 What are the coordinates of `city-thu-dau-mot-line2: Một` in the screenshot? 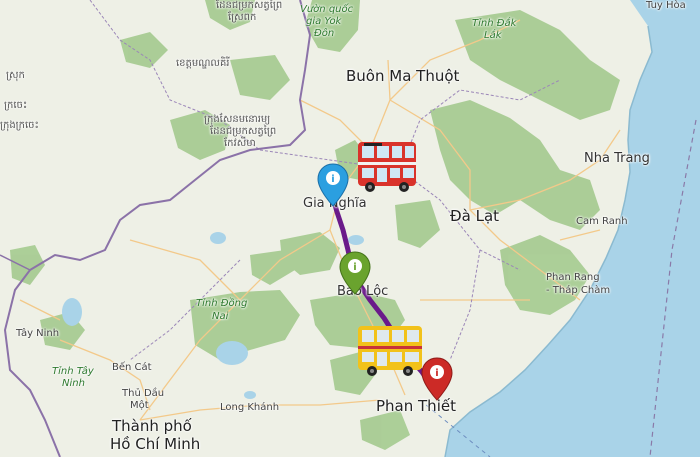 It's located at (139, 405).